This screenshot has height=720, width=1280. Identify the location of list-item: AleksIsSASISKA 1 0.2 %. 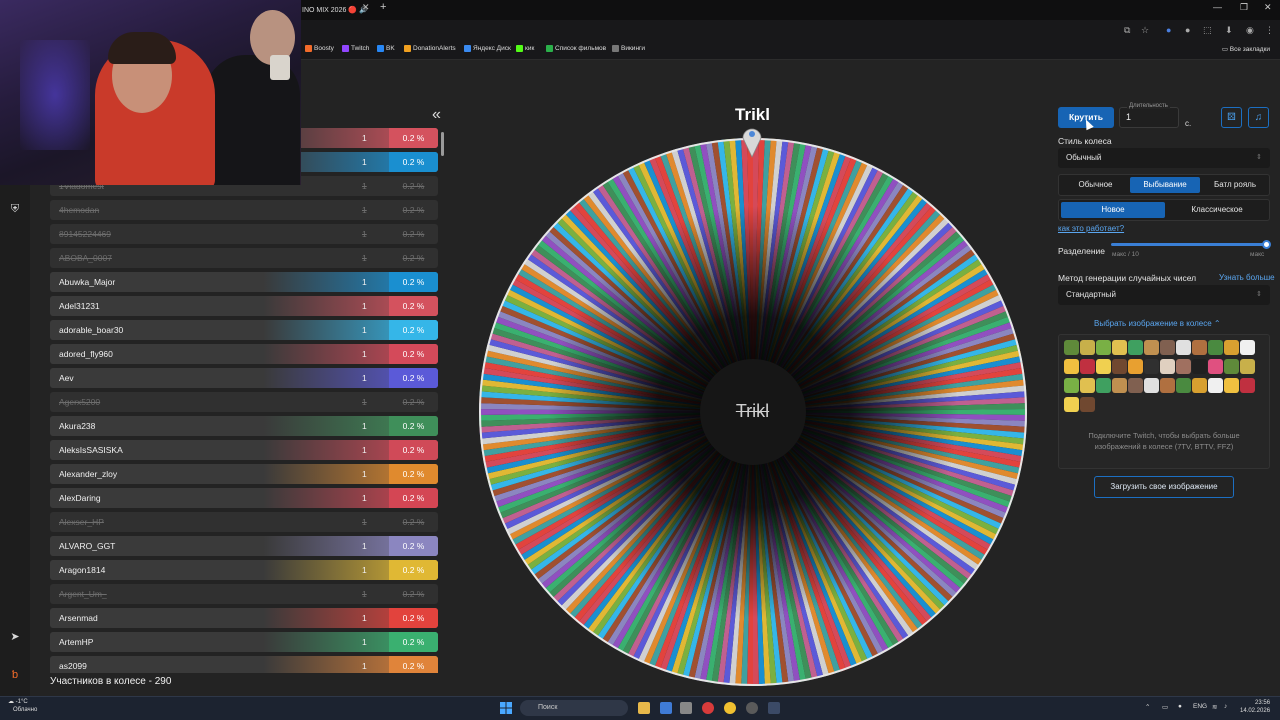
(244, 450).